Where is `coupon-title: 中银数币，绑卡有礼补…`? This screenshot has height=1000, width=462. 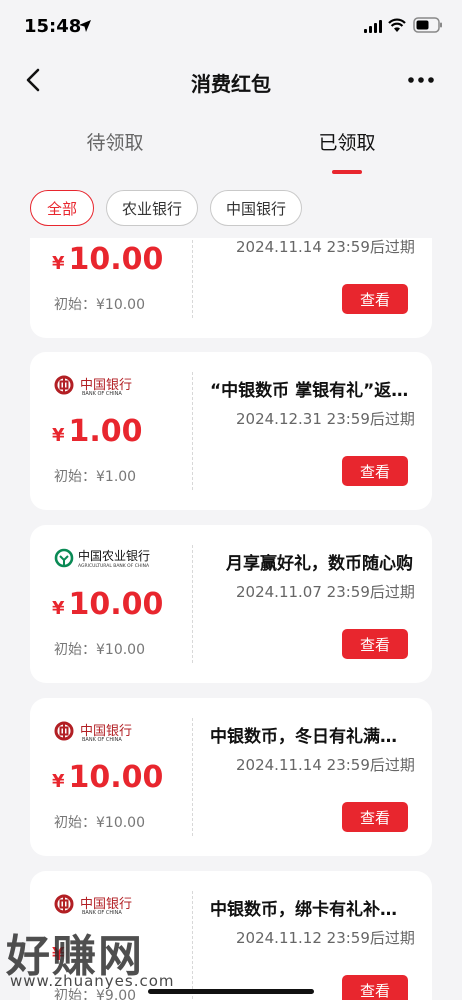
coupon-title: 中银数币，绑卡有礼补… is located at coordinates (303, 910).